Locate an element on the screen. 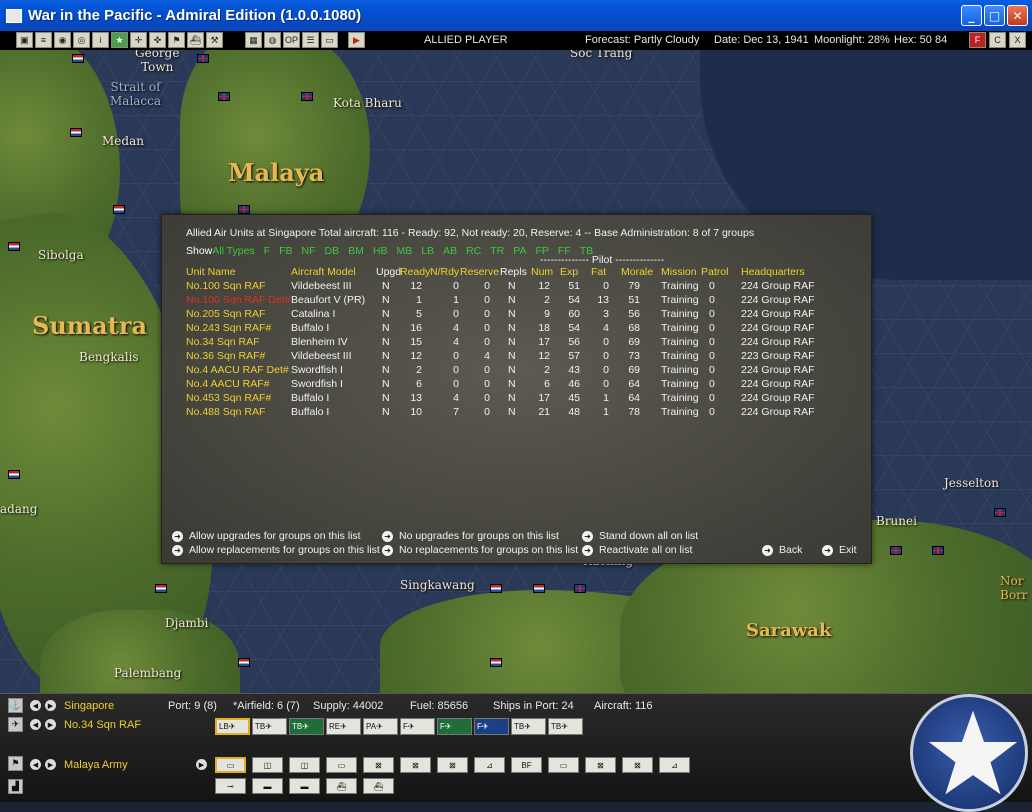 The height and width of the screenshot is (812, 1032). cell-unit-name: No.100 Sqn RAF Det# is located at coordinates (238, 300).